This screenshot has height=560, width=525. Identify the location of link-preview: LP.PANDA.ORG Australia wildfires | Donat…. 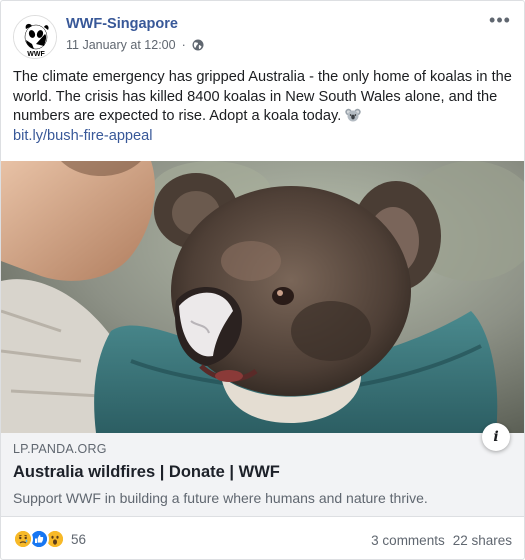
(262, 475).